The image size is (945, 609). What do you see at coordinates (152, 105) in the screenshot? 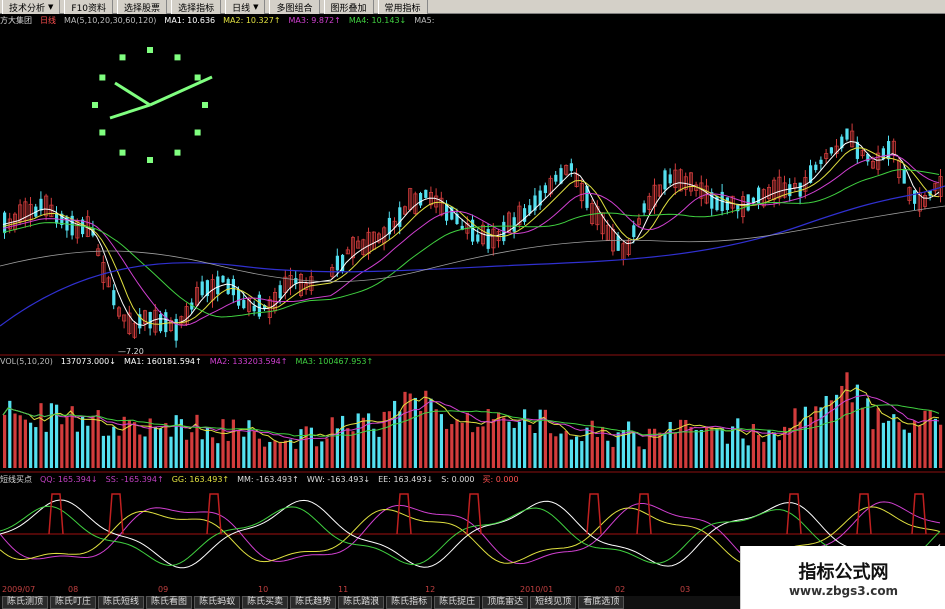
I see `clock-icon` at bounding box center [152, 105].